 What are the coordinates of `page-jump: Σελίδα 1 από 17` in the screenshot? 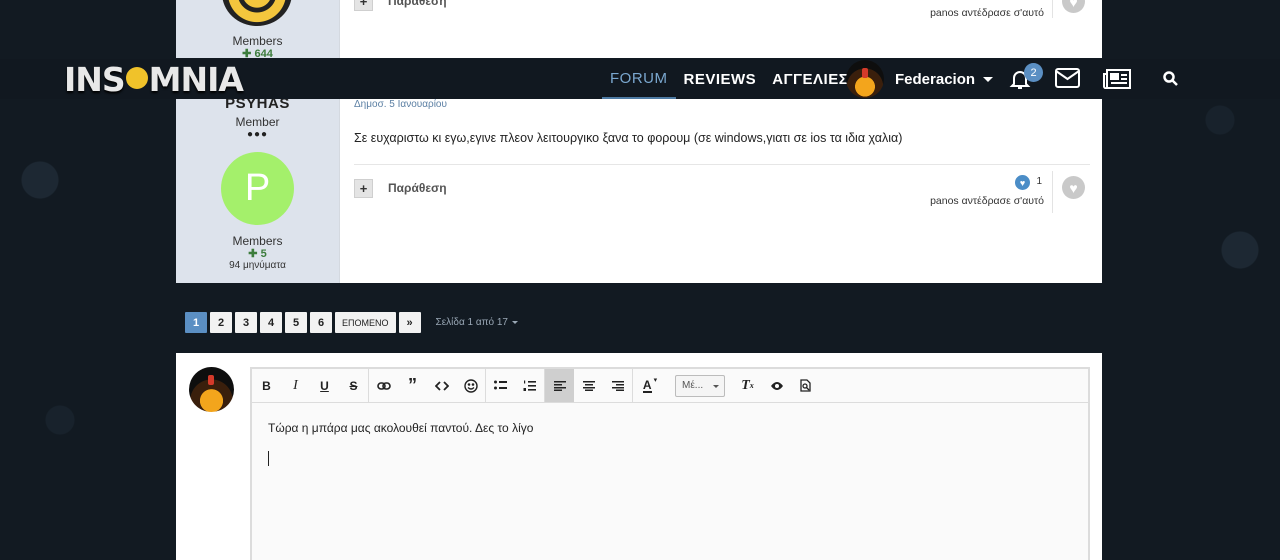 It's located at (477, 322).